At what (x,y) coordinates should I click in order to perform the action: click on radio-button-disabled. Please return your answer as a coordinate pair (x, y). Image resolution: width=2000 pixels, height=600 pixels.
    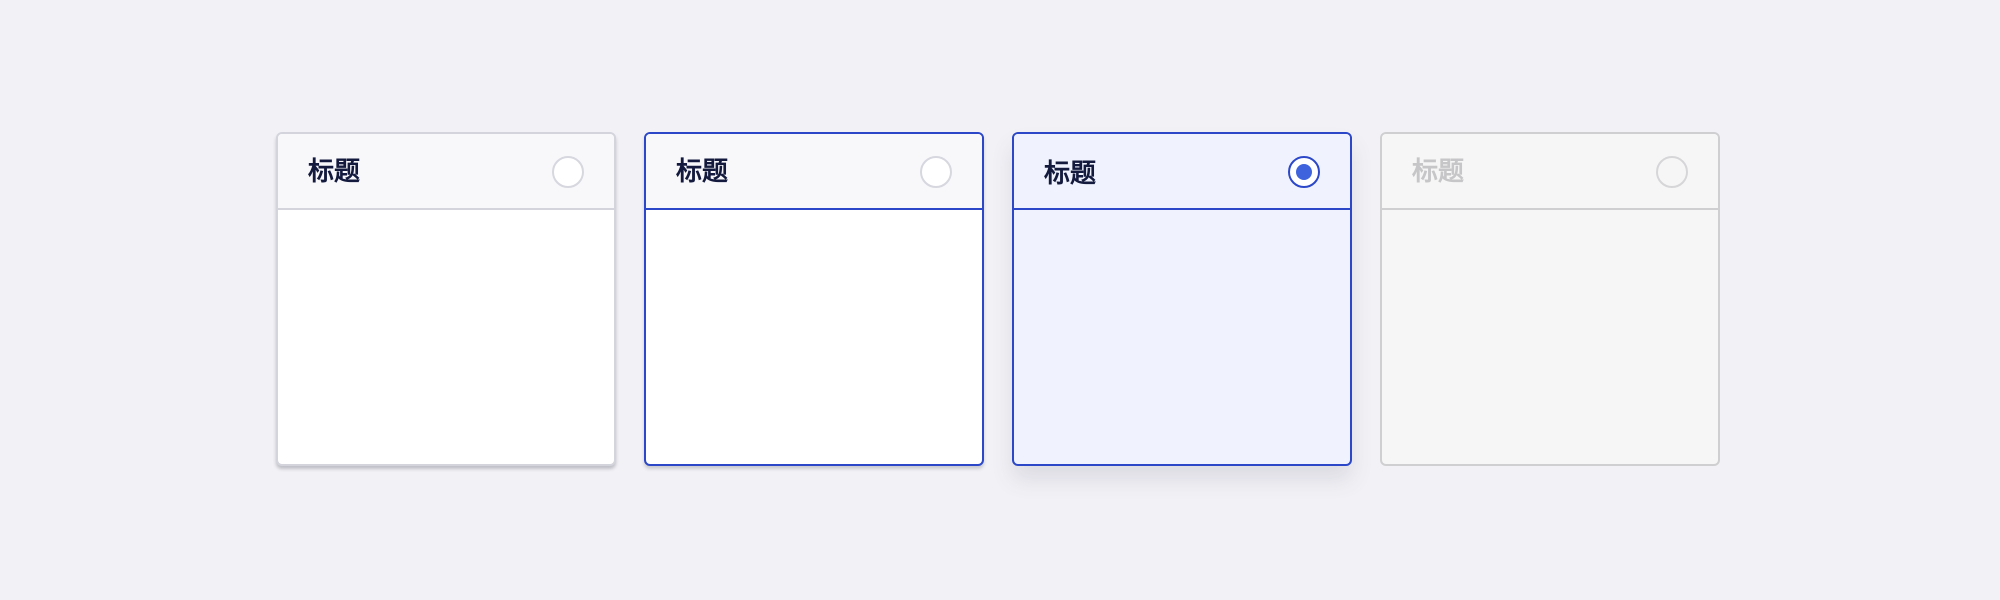
    Looking at the image, I should click on (1672, 172).